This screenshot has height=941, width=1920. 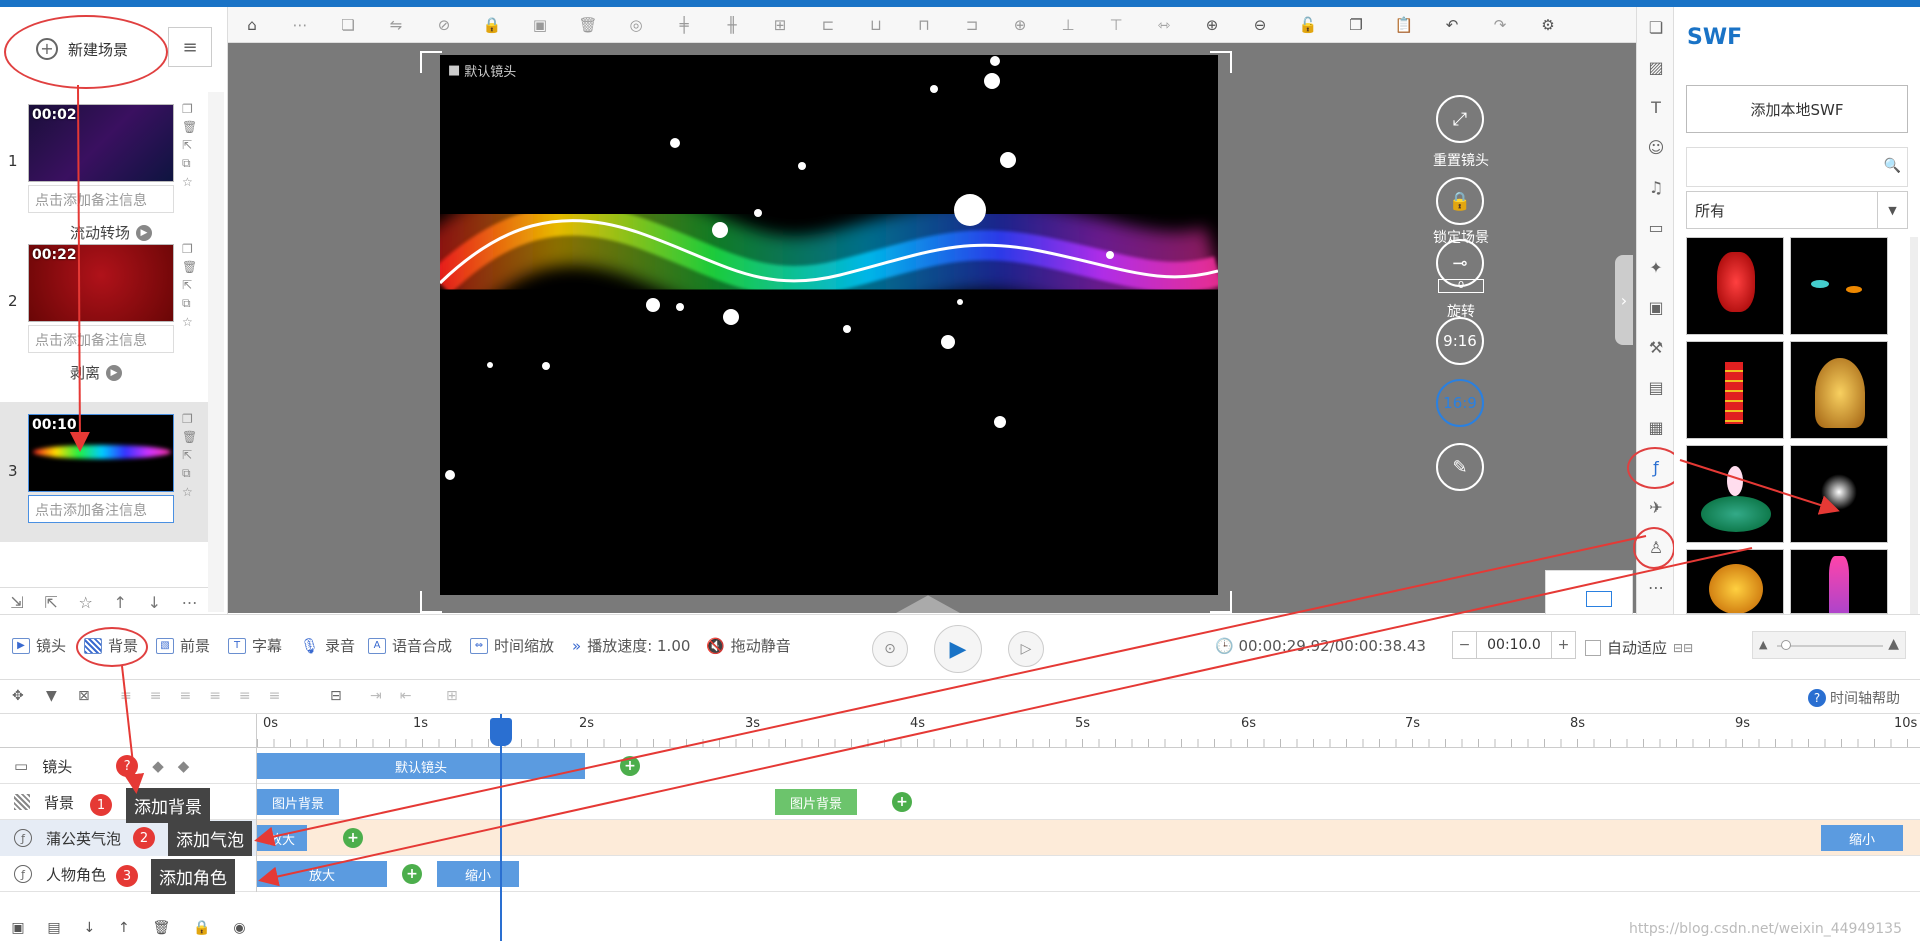 What do you see at coordinates (1656, 147) in the screenshot?
I see `character-icon: ☺` at bounding box center [1656, 147].